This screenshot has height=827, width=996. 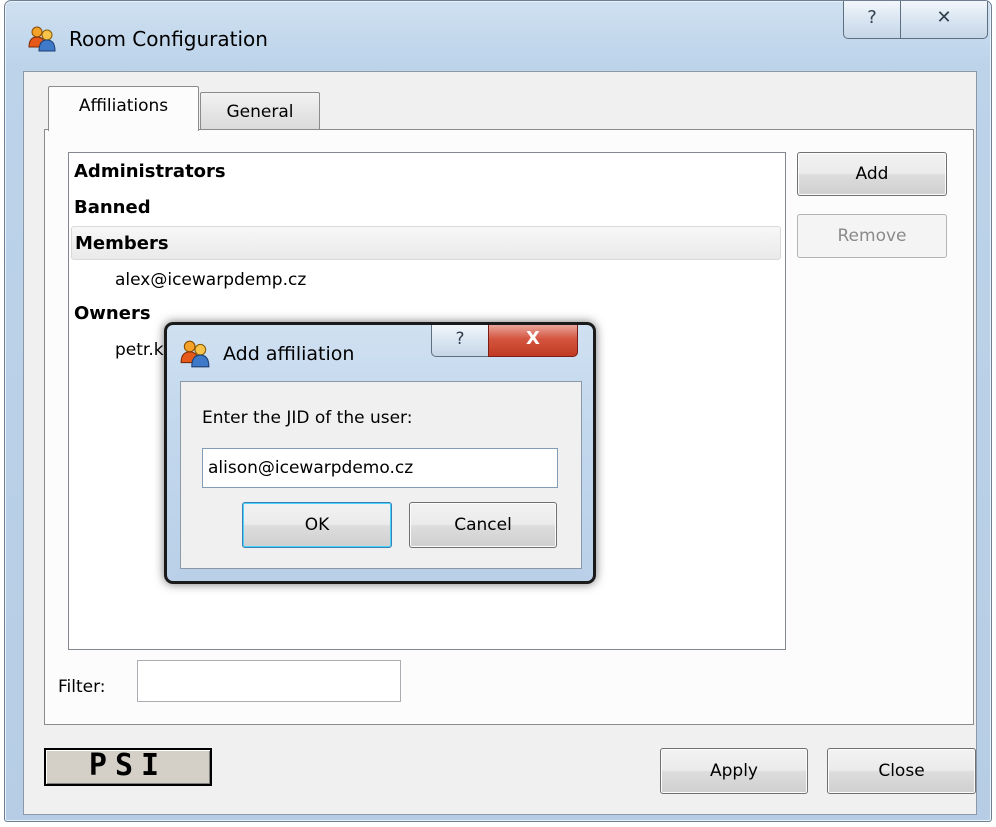 I want to click on tree-group-members: Members, so click(x=426, y=243).